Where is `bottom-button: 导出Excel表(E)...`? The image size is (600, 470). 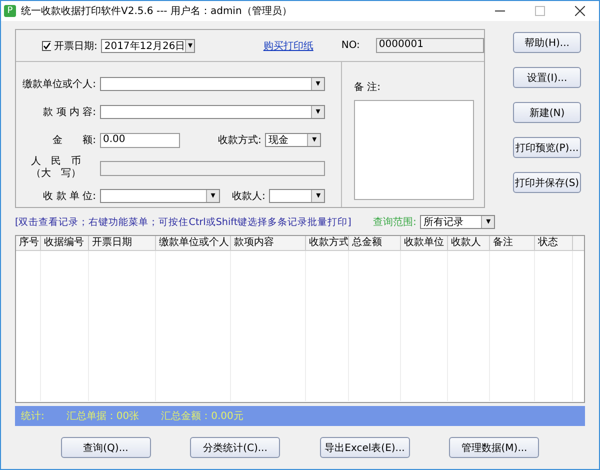 bottom-button: 导出Excel表(E)... is located at coordinates (365, 447).